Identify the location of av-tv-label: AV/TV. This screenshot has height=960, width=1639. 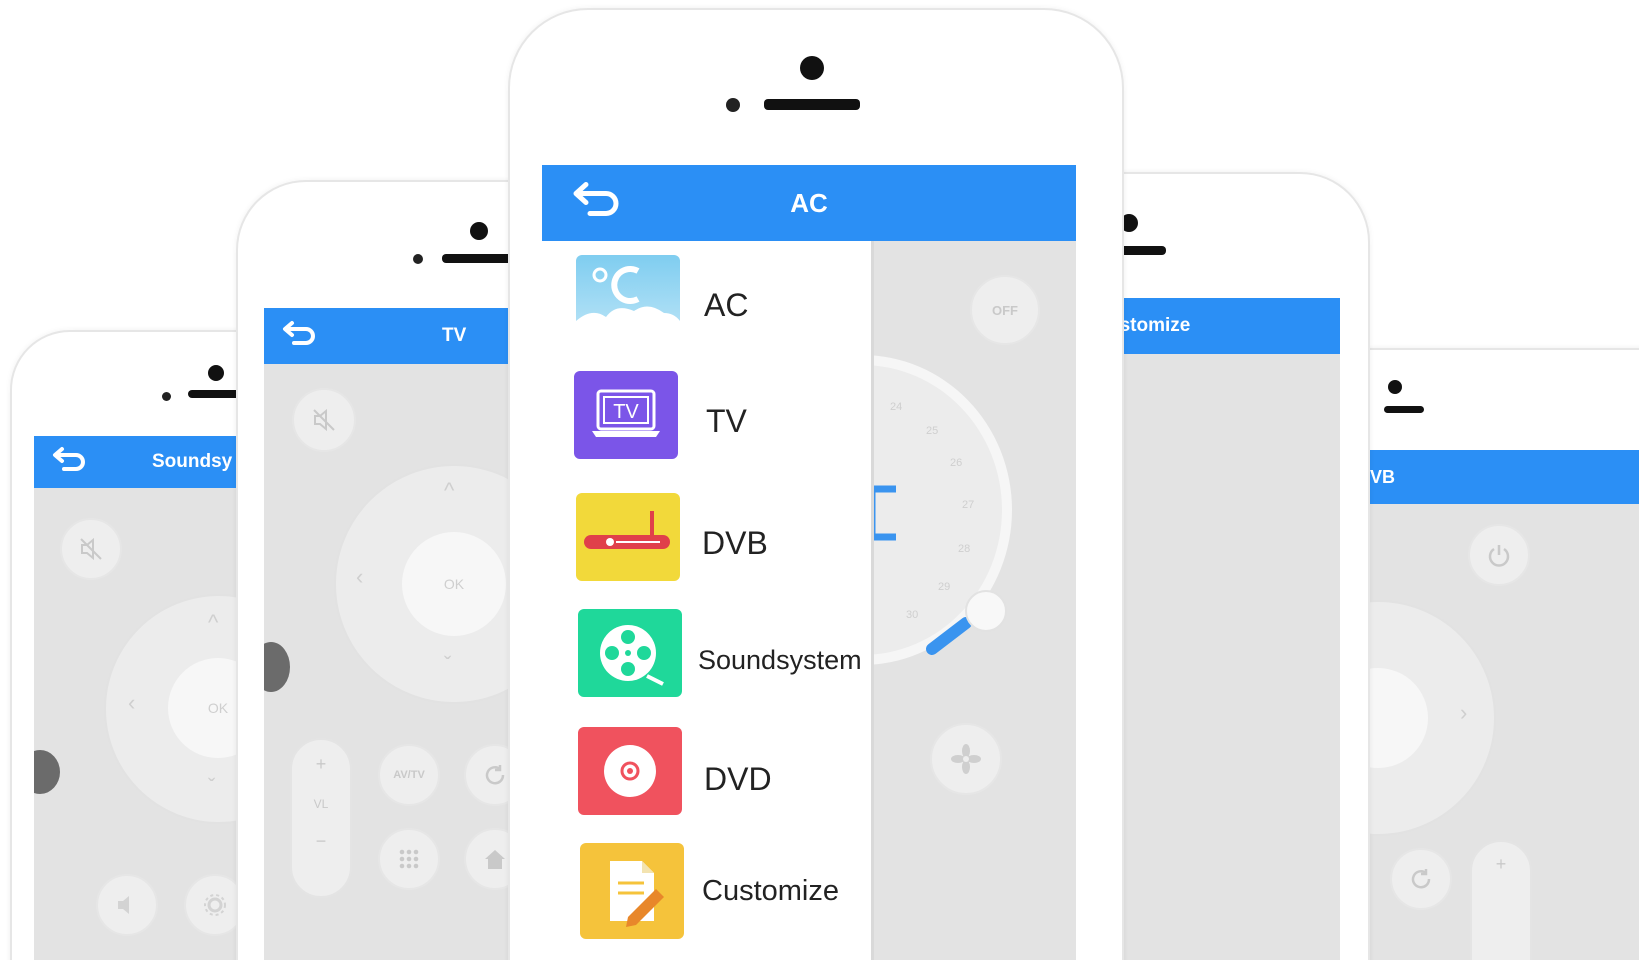
(409, 775).